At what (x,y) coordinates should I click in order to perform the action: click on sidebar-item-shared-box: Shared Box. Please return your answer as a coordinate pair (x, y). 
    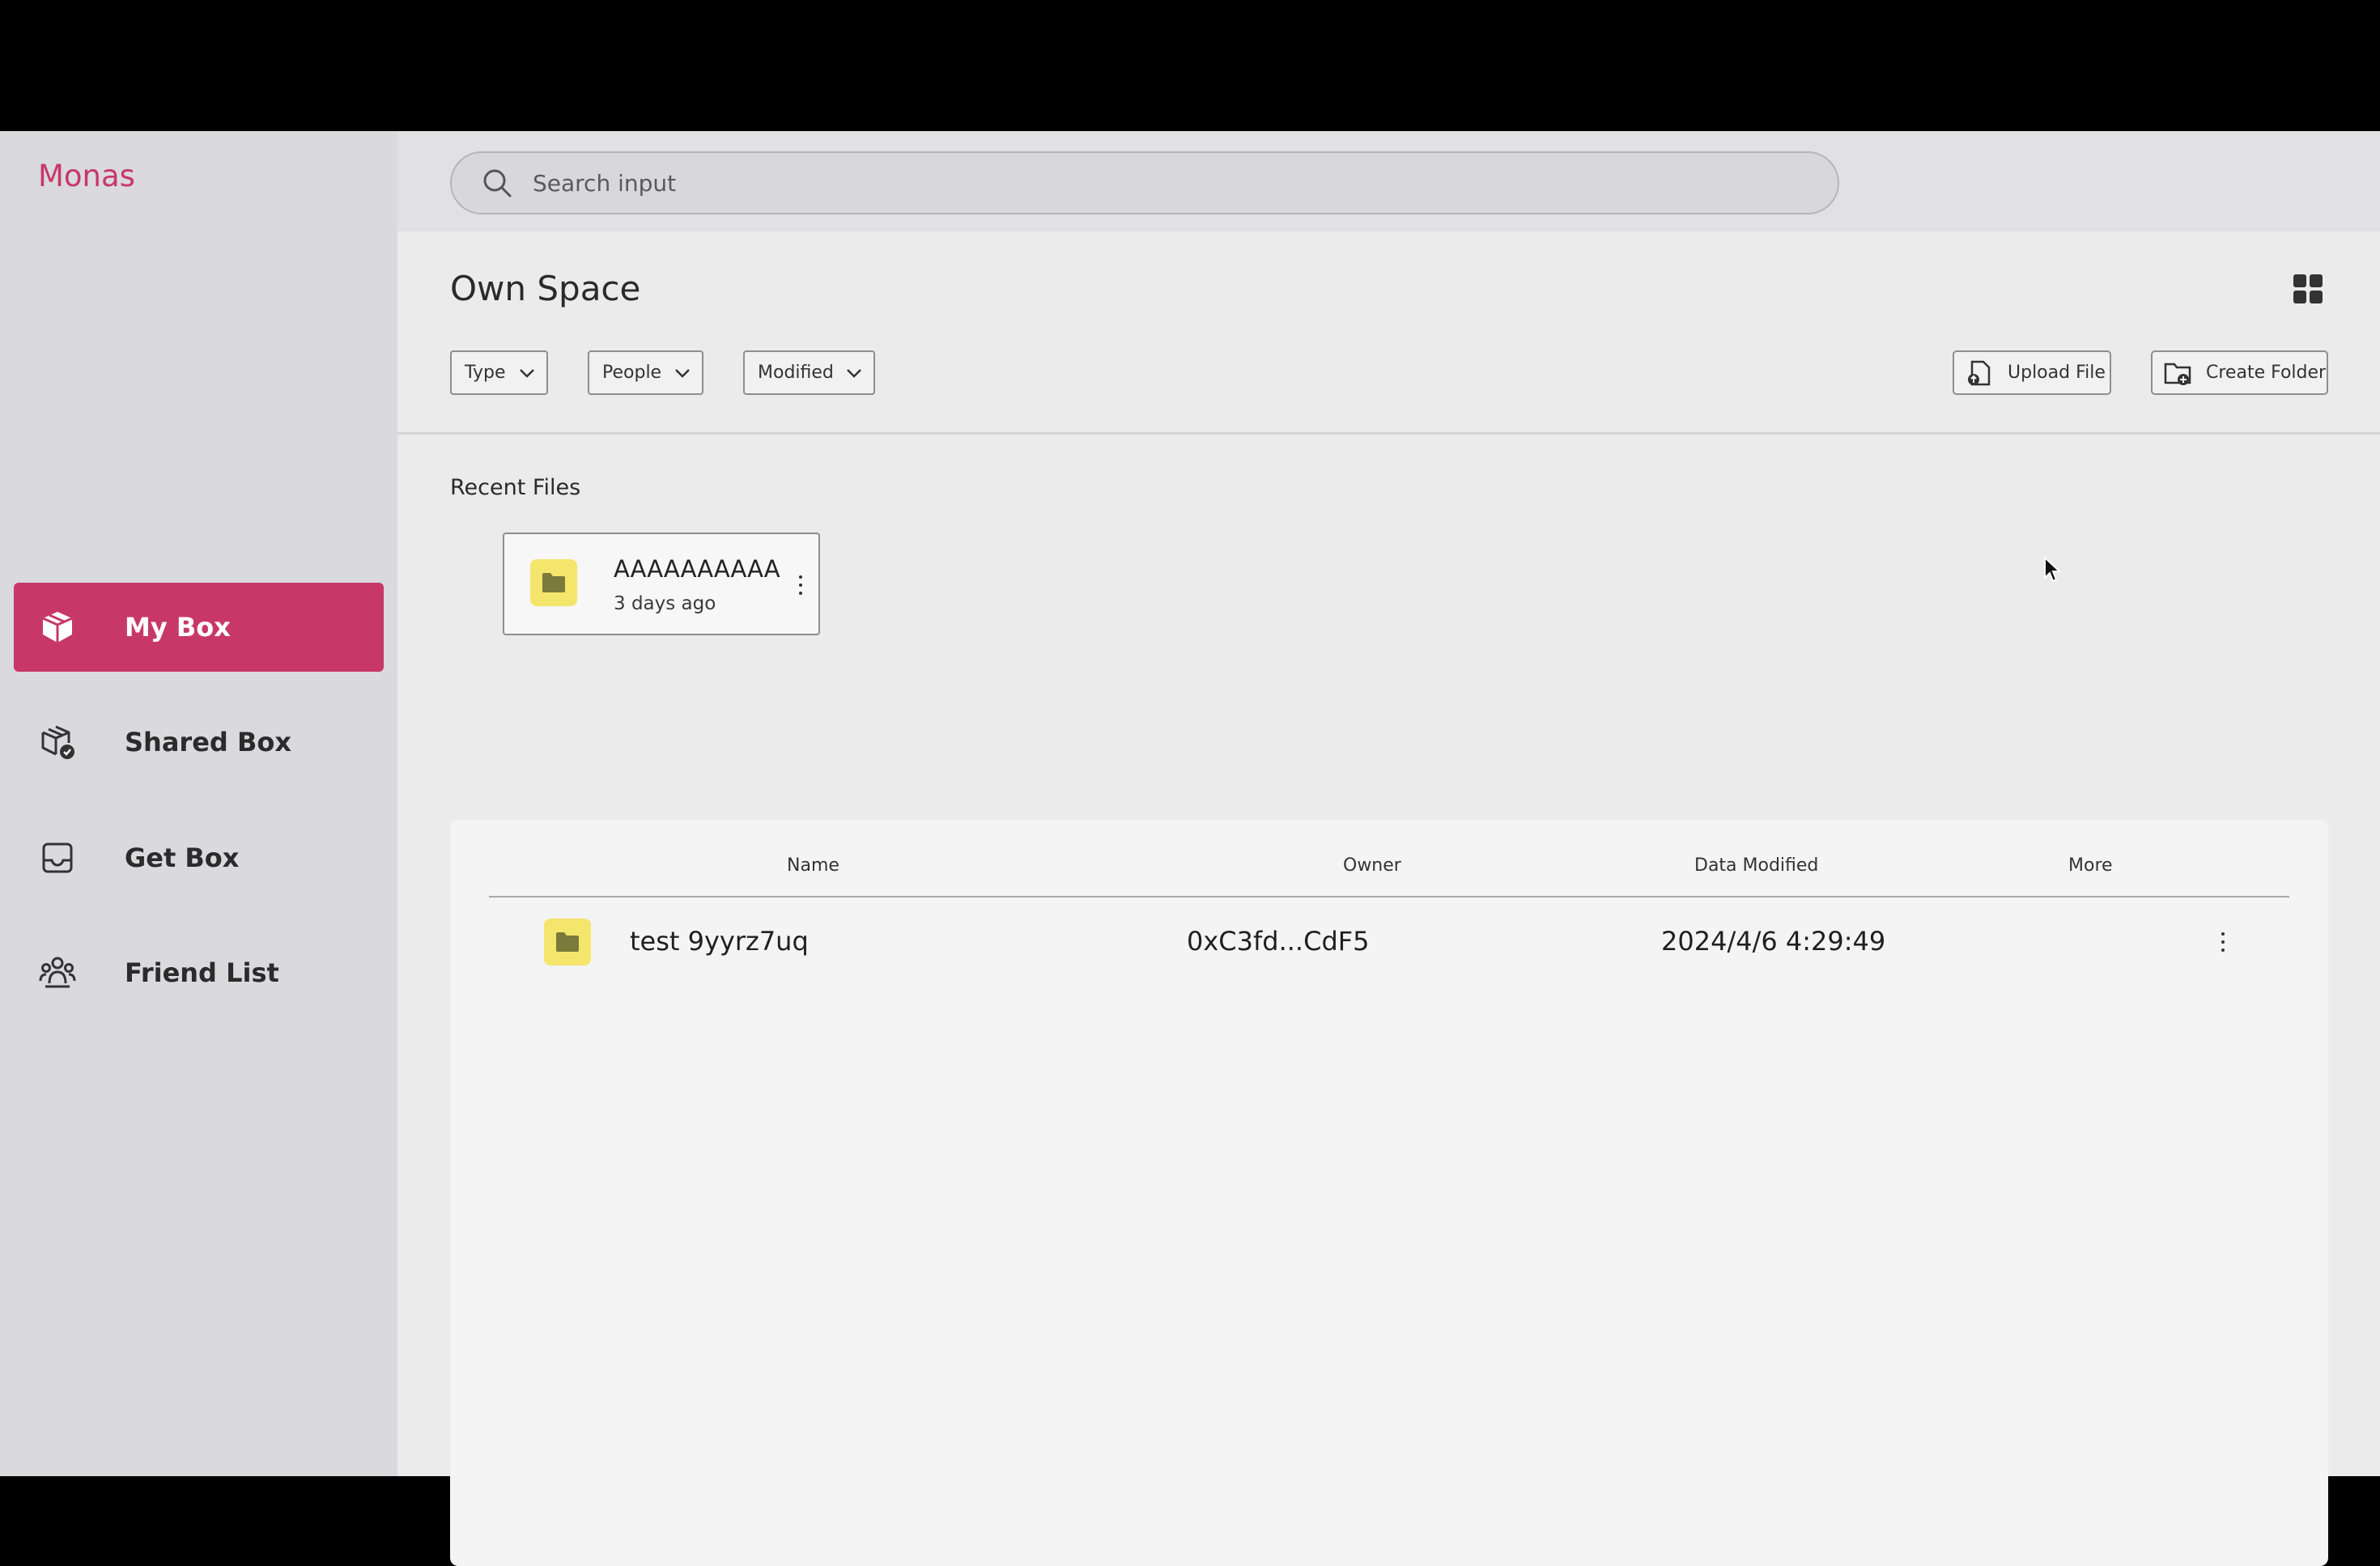
    Looking at the image, I should click on (199, 742).